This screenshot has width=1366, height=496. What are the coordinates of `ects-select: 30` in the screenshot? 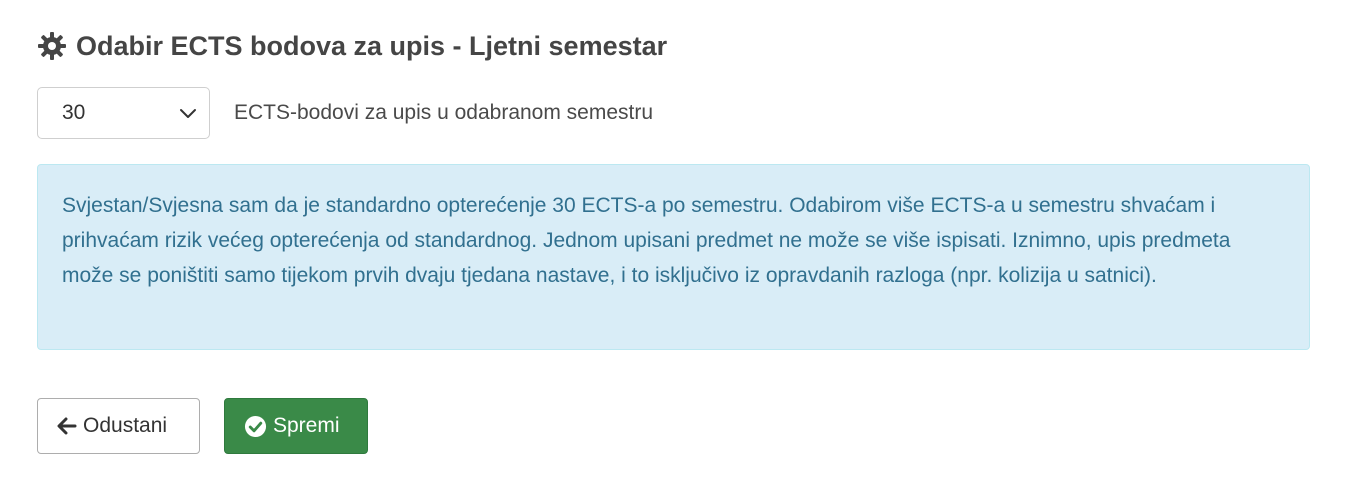 It's located at (123, 113).